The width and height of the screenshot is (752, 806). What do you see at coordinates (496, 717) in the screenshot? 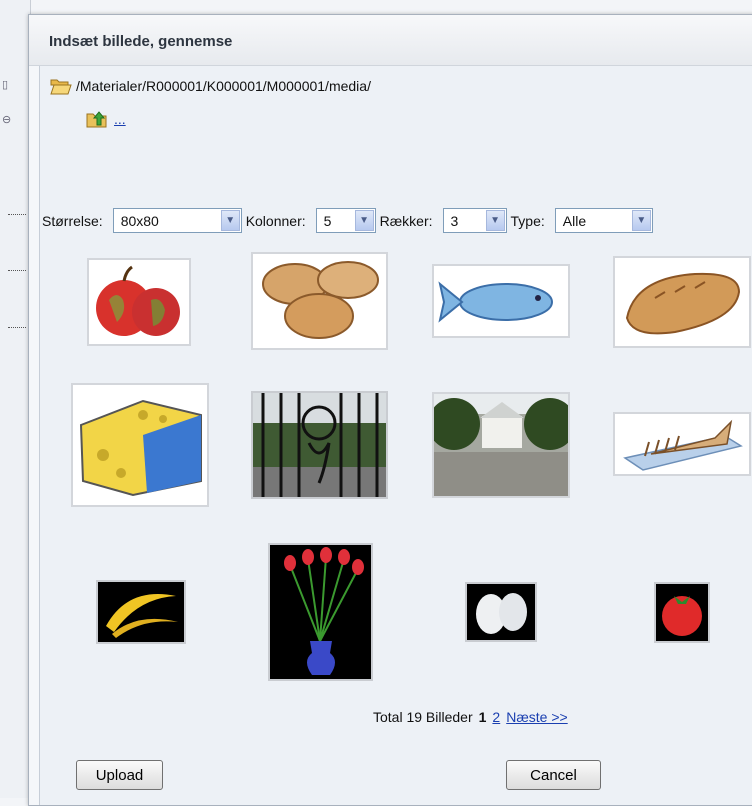
I see `page-2-link: 2` at bounding box center [496, 717].